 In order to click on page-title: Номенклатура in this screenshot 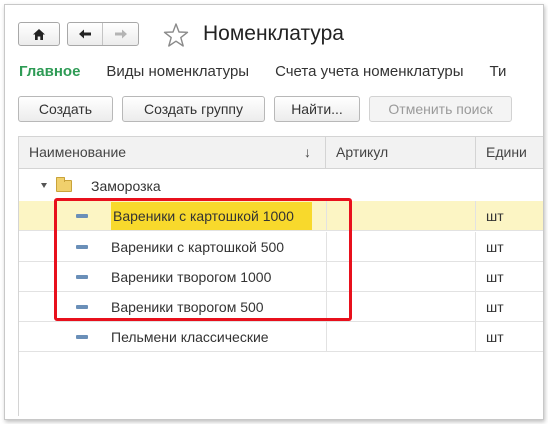, I will do `click(273, 33)`.